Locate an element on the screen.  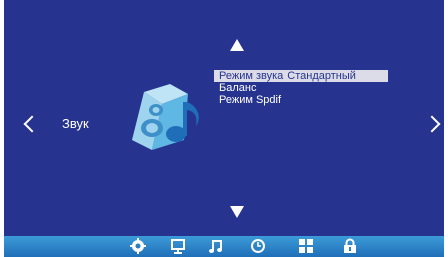
music-icon is located at coordinates (216, 246).